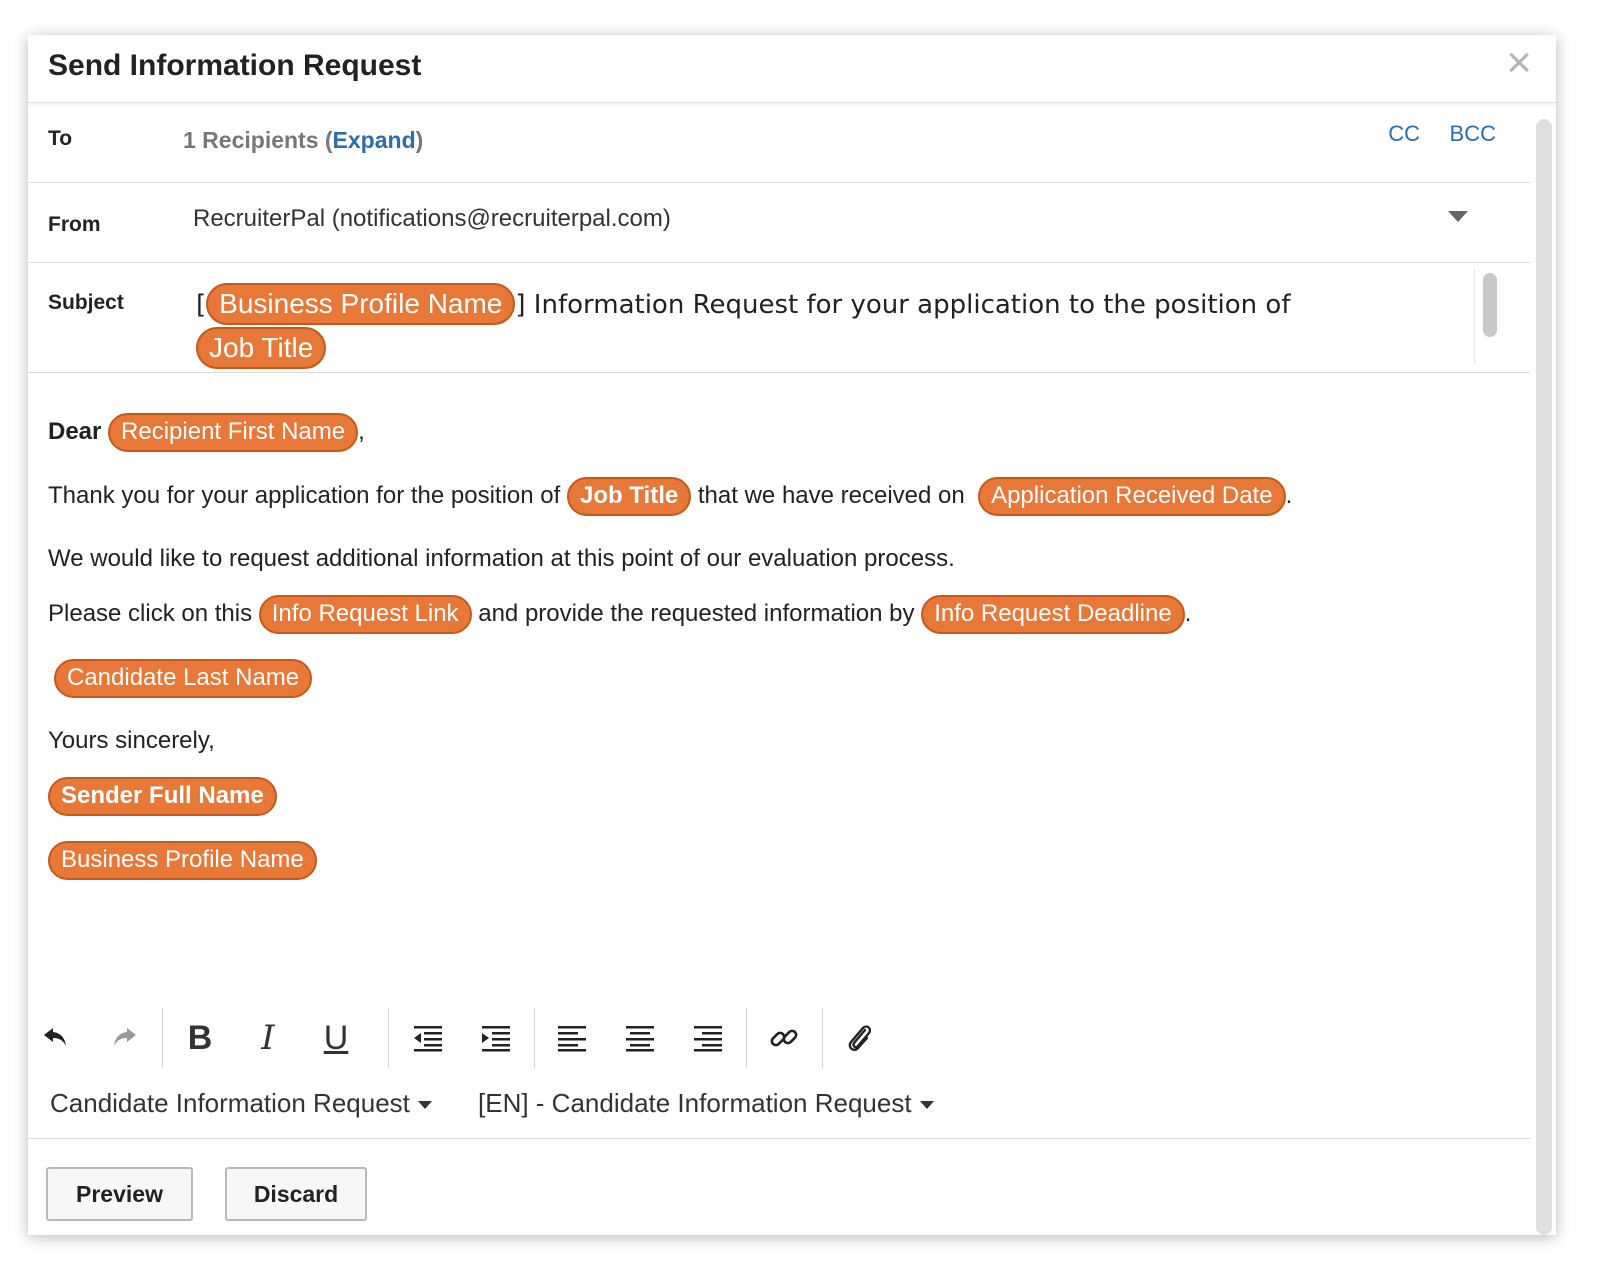 This screenshot has width=1600, height=1270. Describe the element at coordinates (361, 431) in the screenshot. I see `greeting-comma: ,` at that location.